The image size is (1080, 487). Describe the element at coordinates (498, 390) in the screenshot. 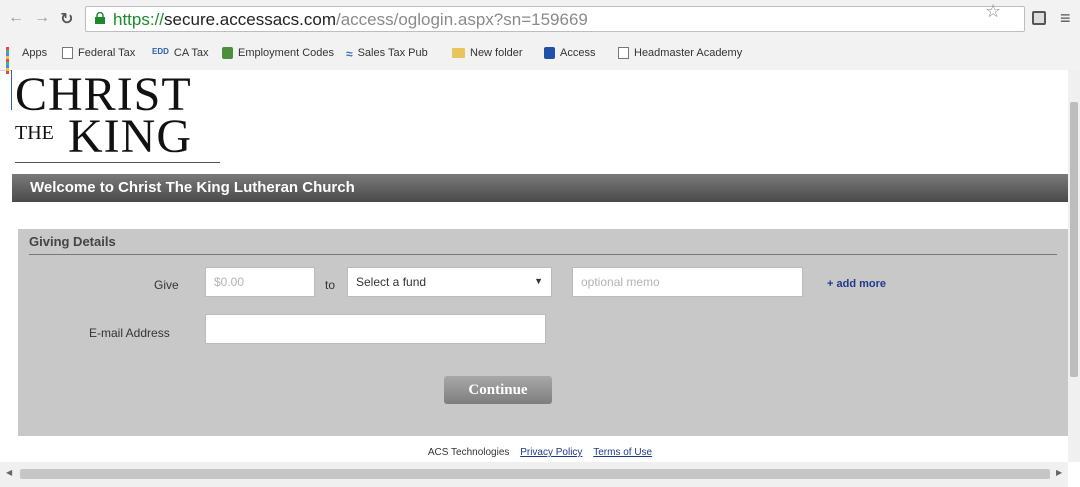

I see `continue-button: Continue` at that location.